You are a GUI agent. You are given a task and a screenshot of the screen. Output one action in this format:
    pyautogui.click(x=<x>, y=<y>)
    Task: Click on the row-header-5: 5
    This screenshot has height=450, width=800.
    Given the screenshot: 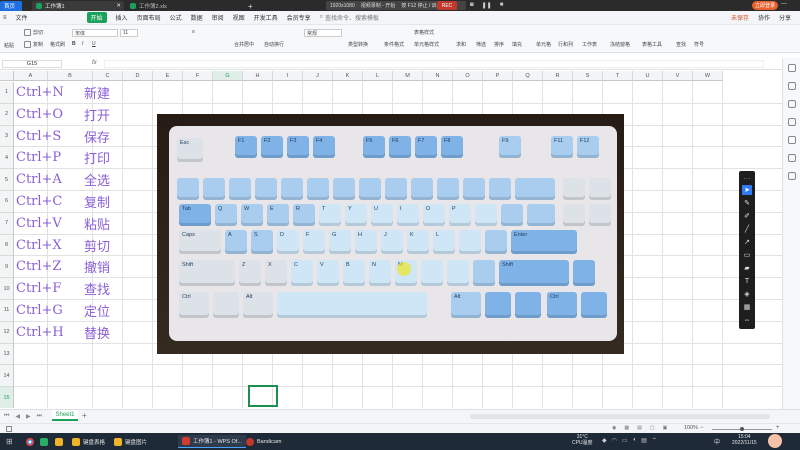 What is the action you would take?
    pyautogui.click(x=7, y=180)
    